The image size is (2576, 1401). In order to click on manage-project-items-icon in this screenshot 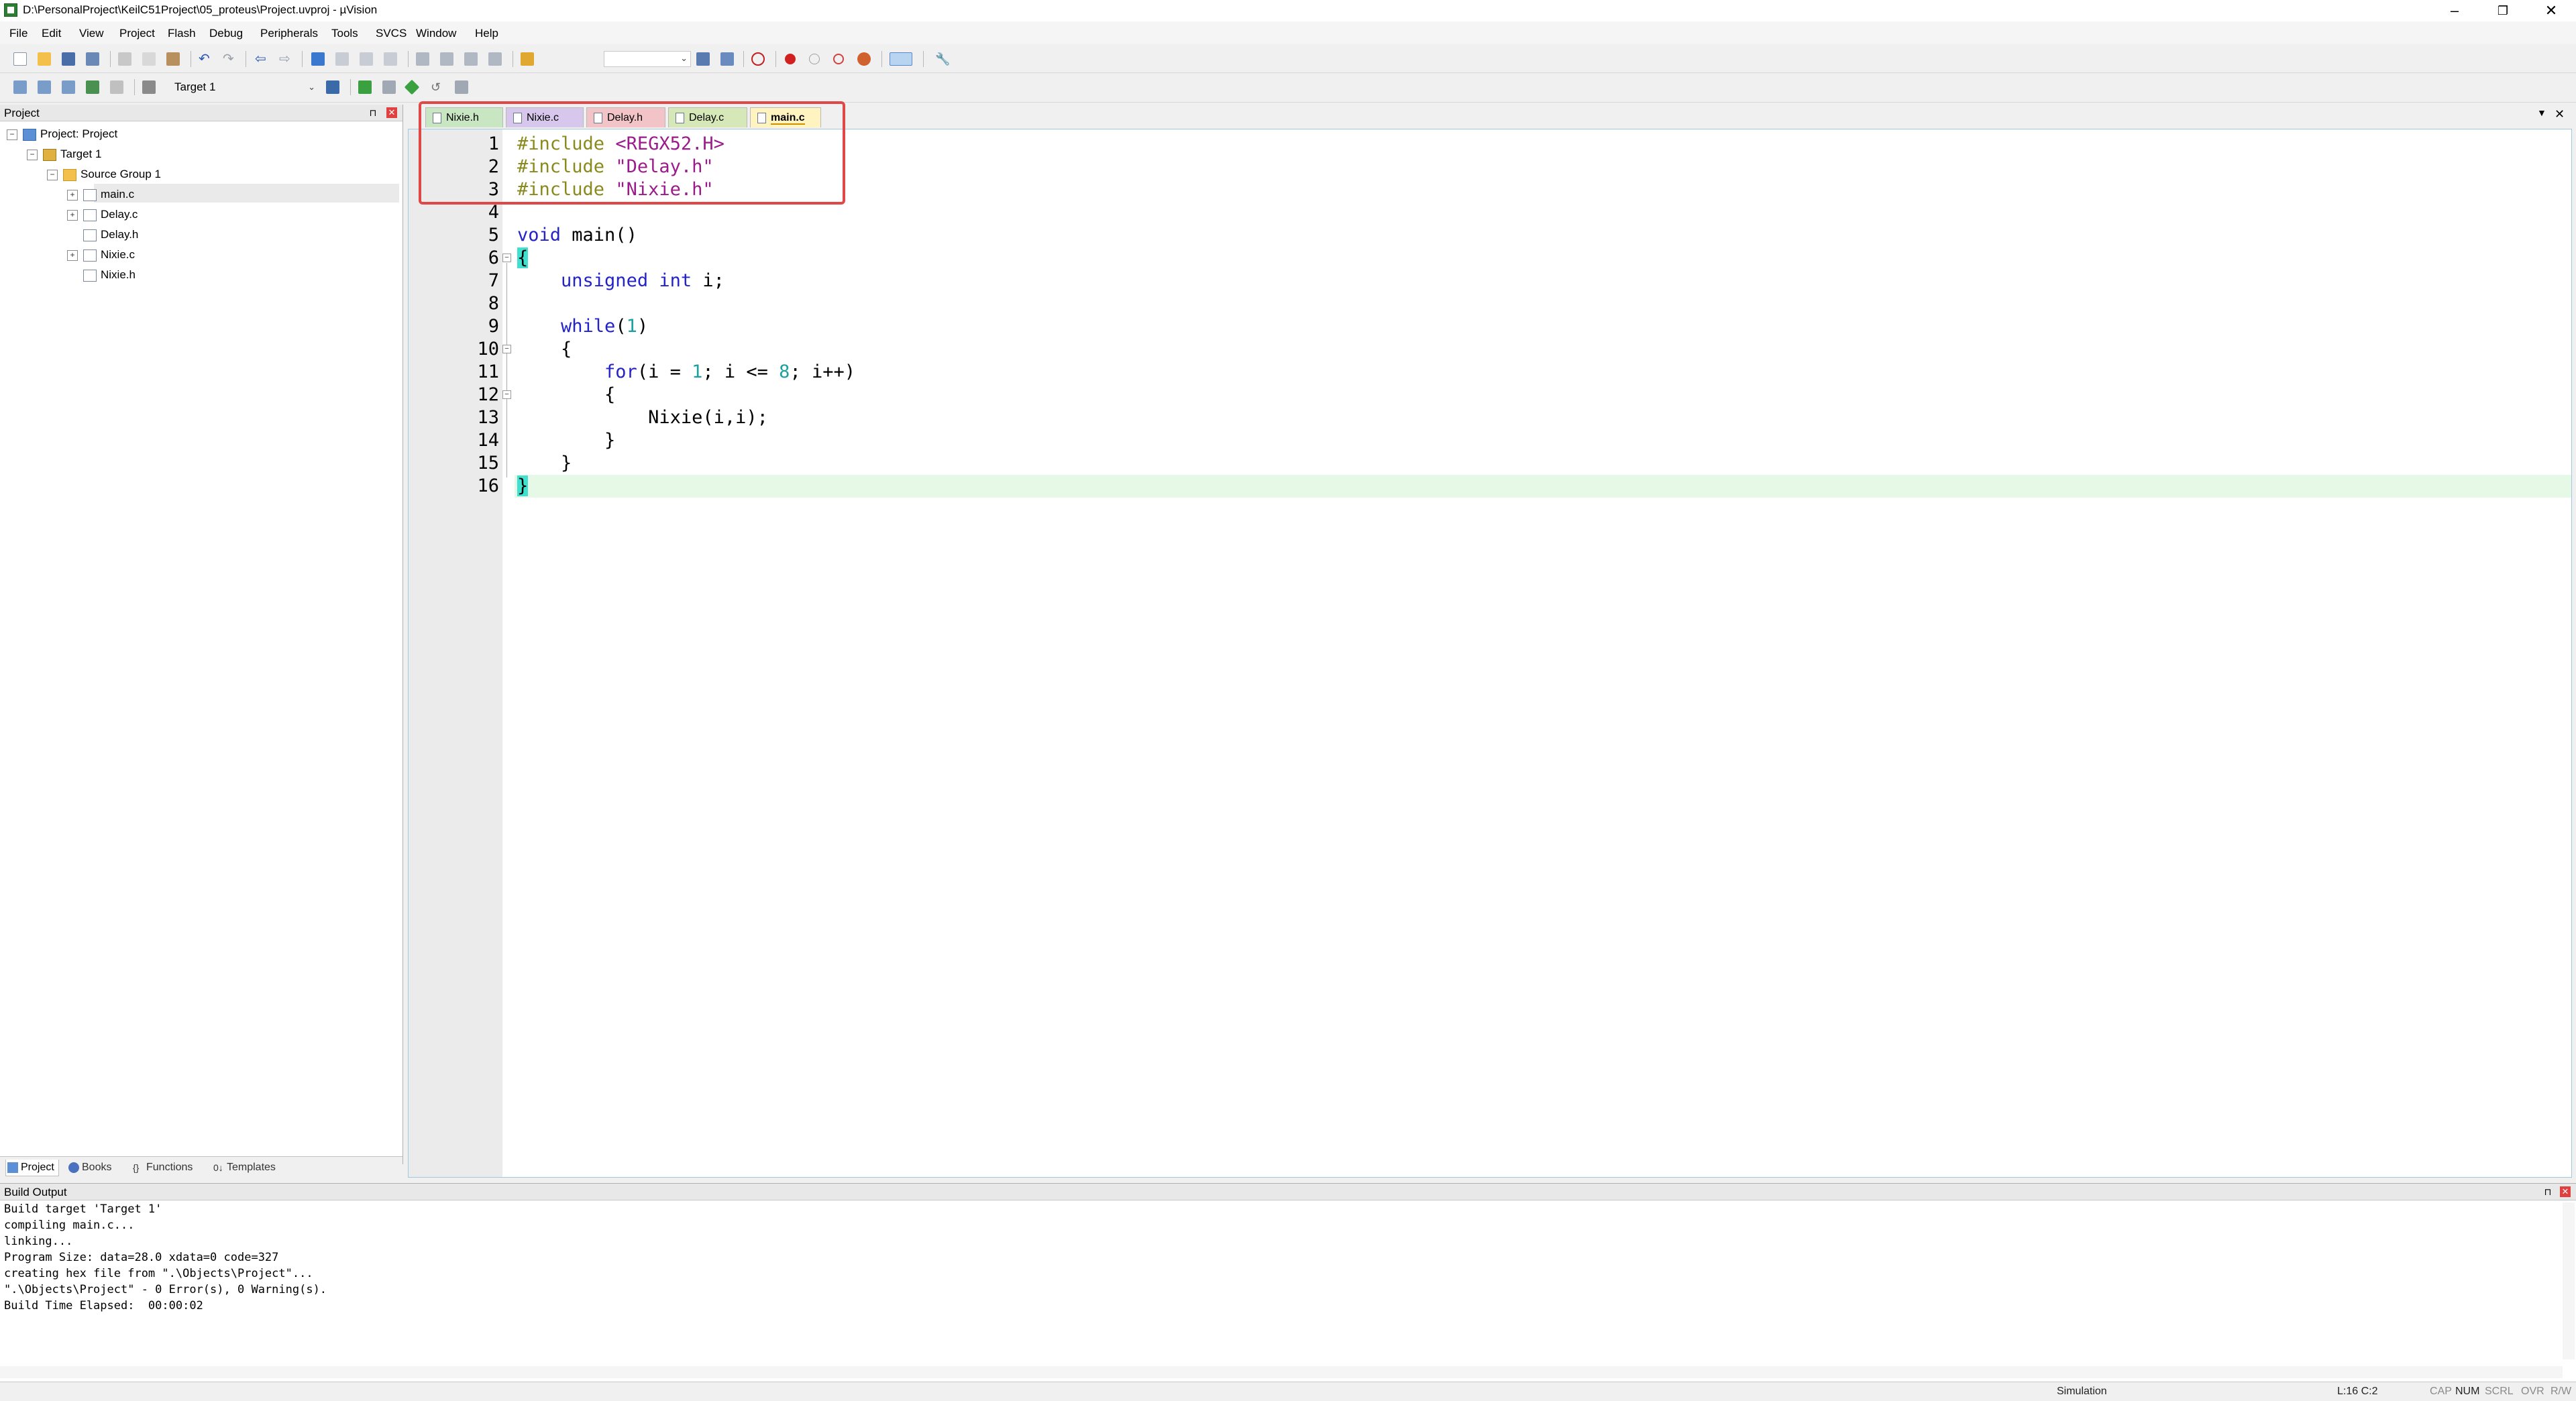, I will do `click(365, 87)`.